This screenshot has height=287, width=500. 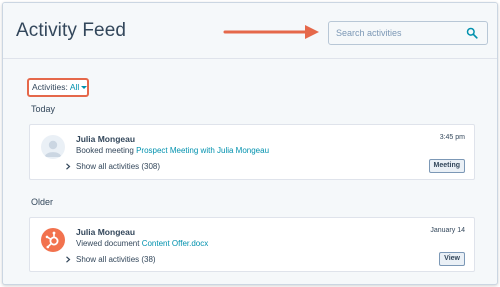 I want to click on show-all-activities-toggle: Show all activities (308), so click(x=113, y=166).